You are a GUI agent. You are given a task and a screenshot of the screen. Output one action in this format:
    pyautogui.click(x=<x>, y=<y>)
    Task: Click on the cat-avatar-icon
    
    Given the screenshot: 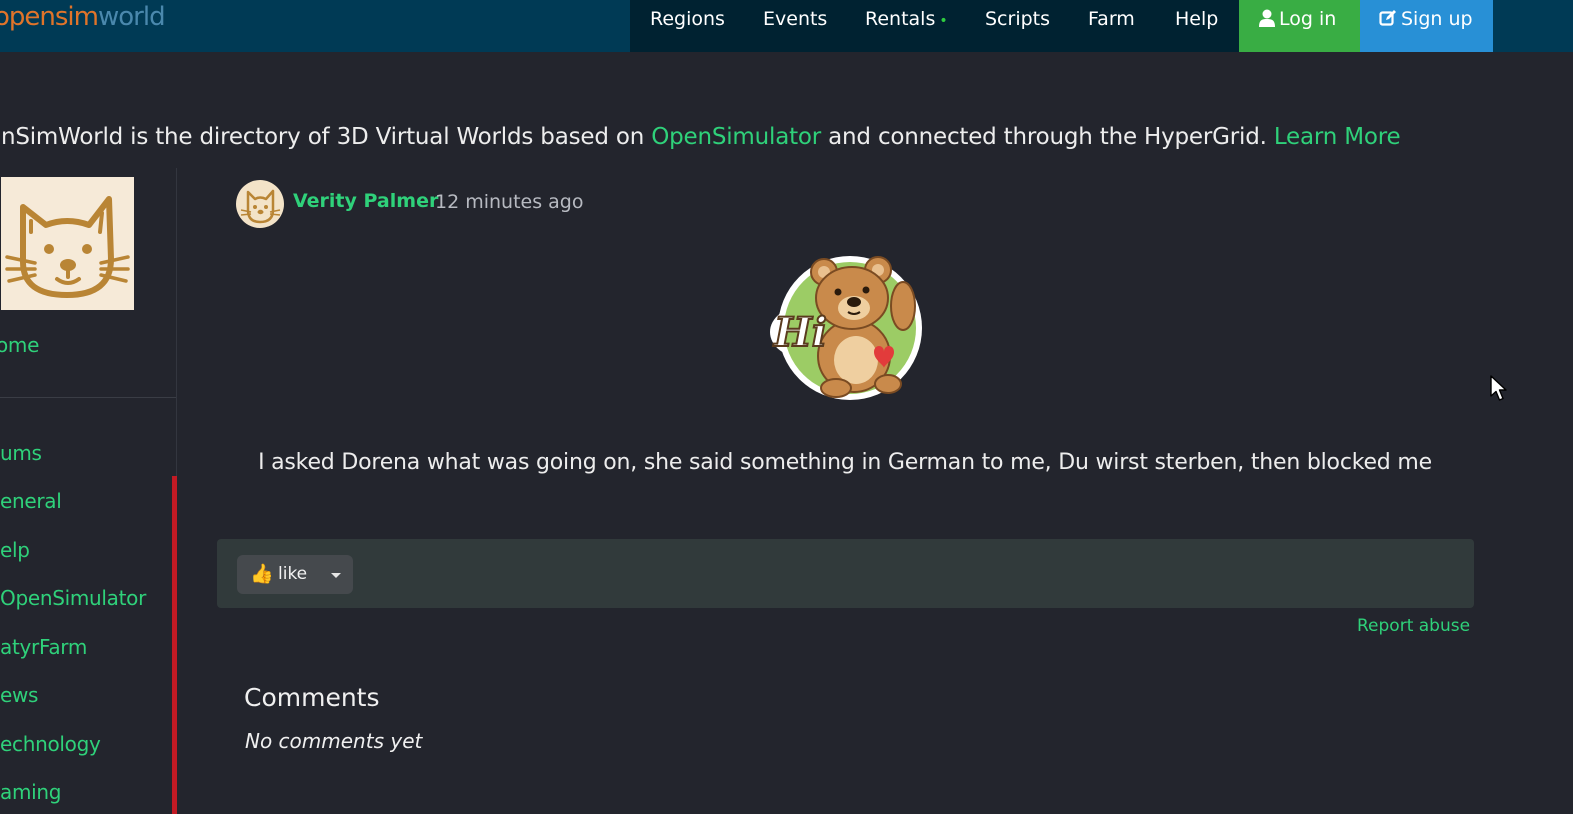 What is the action you would take?
    pyautogui.click(x=260, y=206)
    